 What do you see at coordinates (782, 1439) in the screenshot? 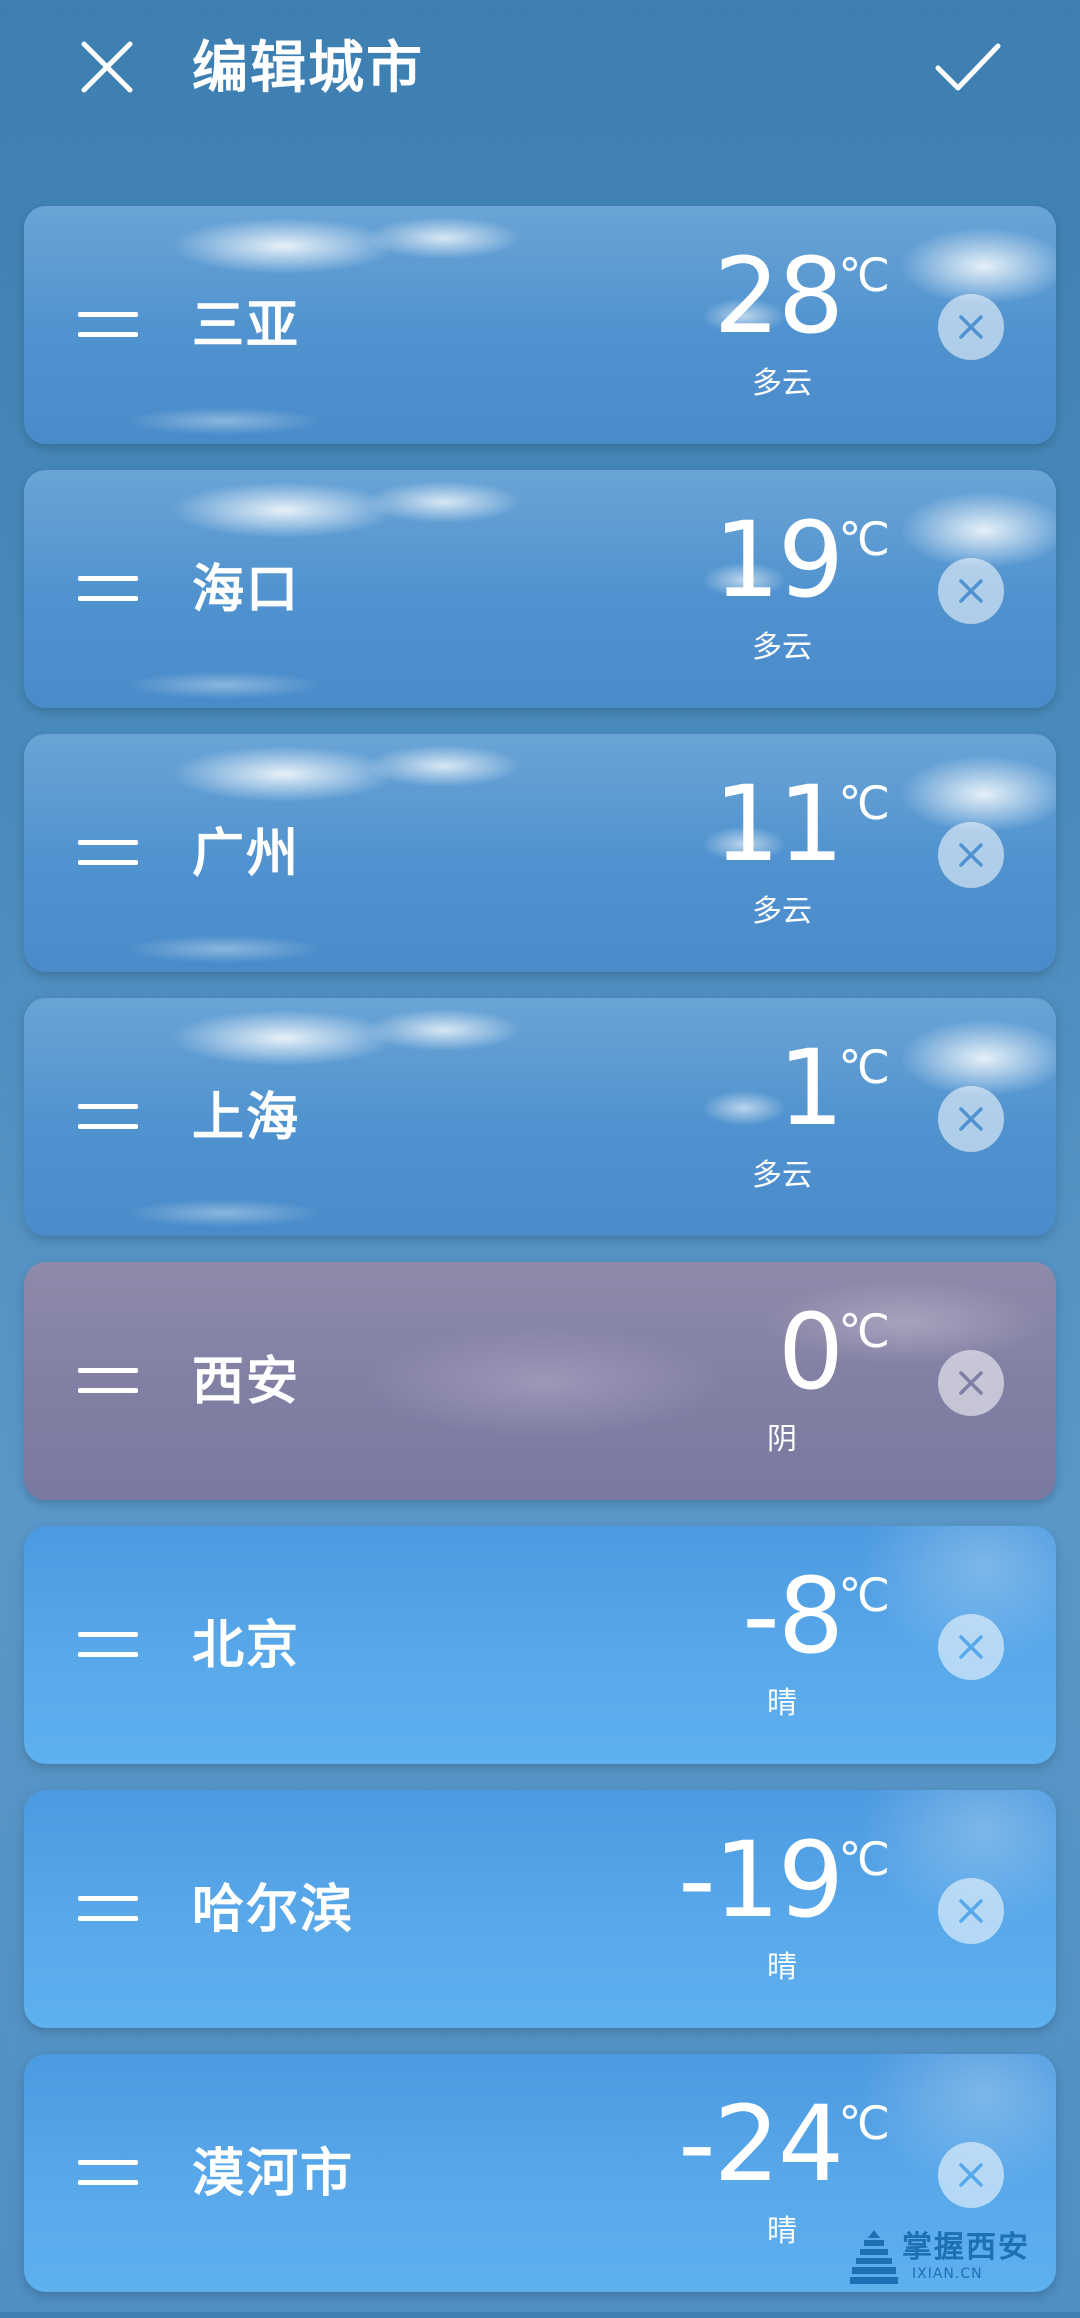
I see `weather-condition: 阴` at bounding box center [782, 1439].